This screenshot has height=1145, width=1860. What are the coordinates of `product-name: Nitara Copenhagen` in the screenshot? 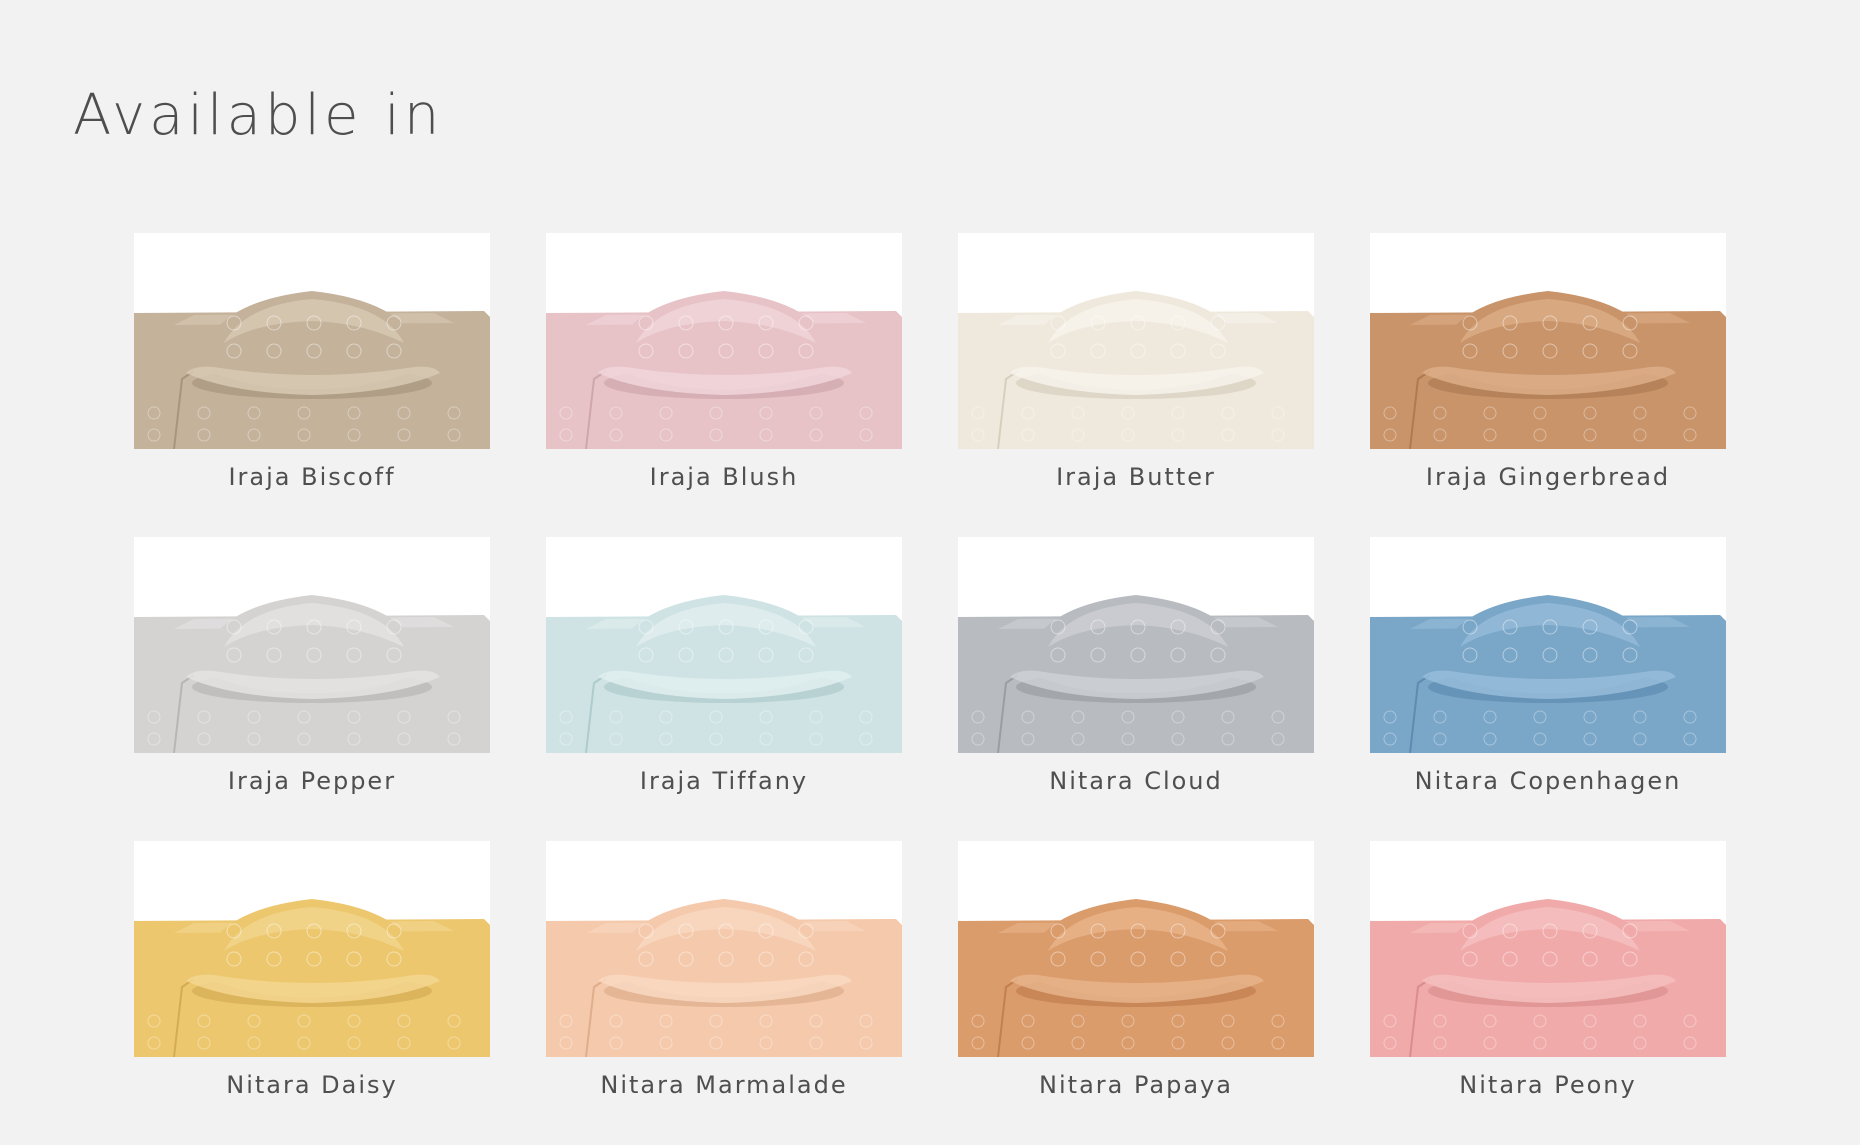 It's located at (1548, 781).